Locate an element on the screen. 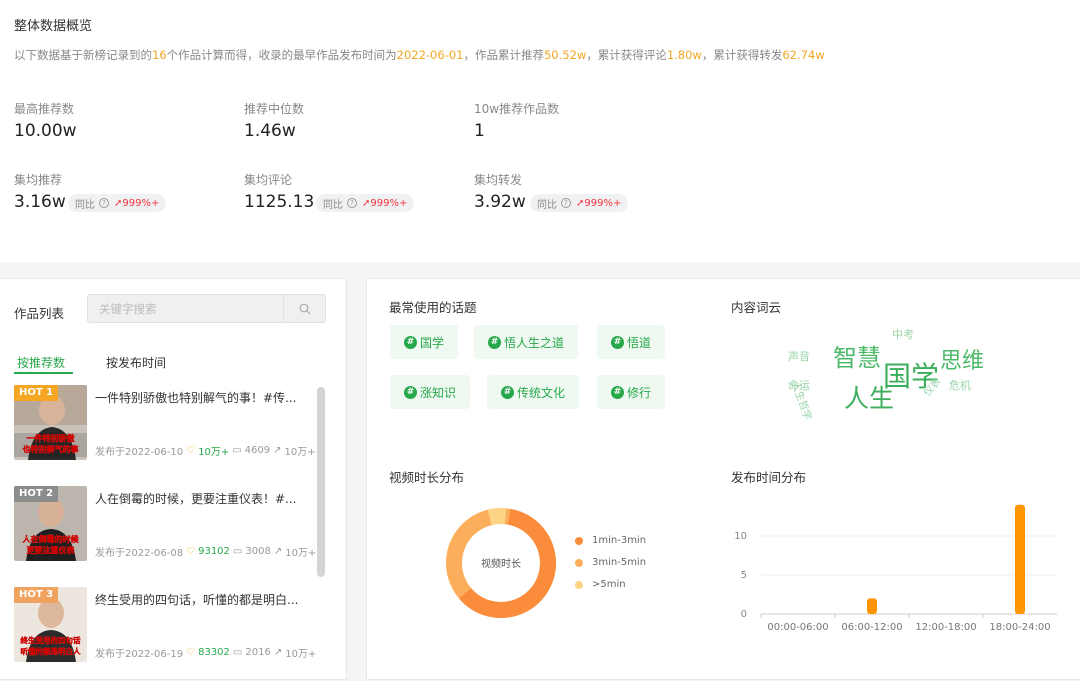 Image resolution: width=1080 pixels, height=681 pixels. topic-label: 悟人生之道 is located at coordinates (534, 342).